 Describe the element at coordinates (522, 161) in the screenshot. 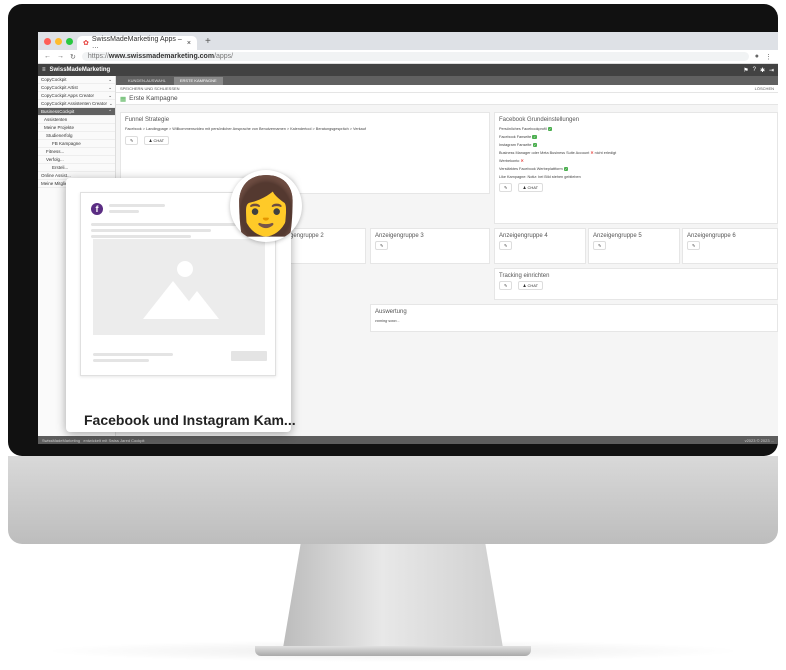

I see `cross-icon: ✕` at that location.